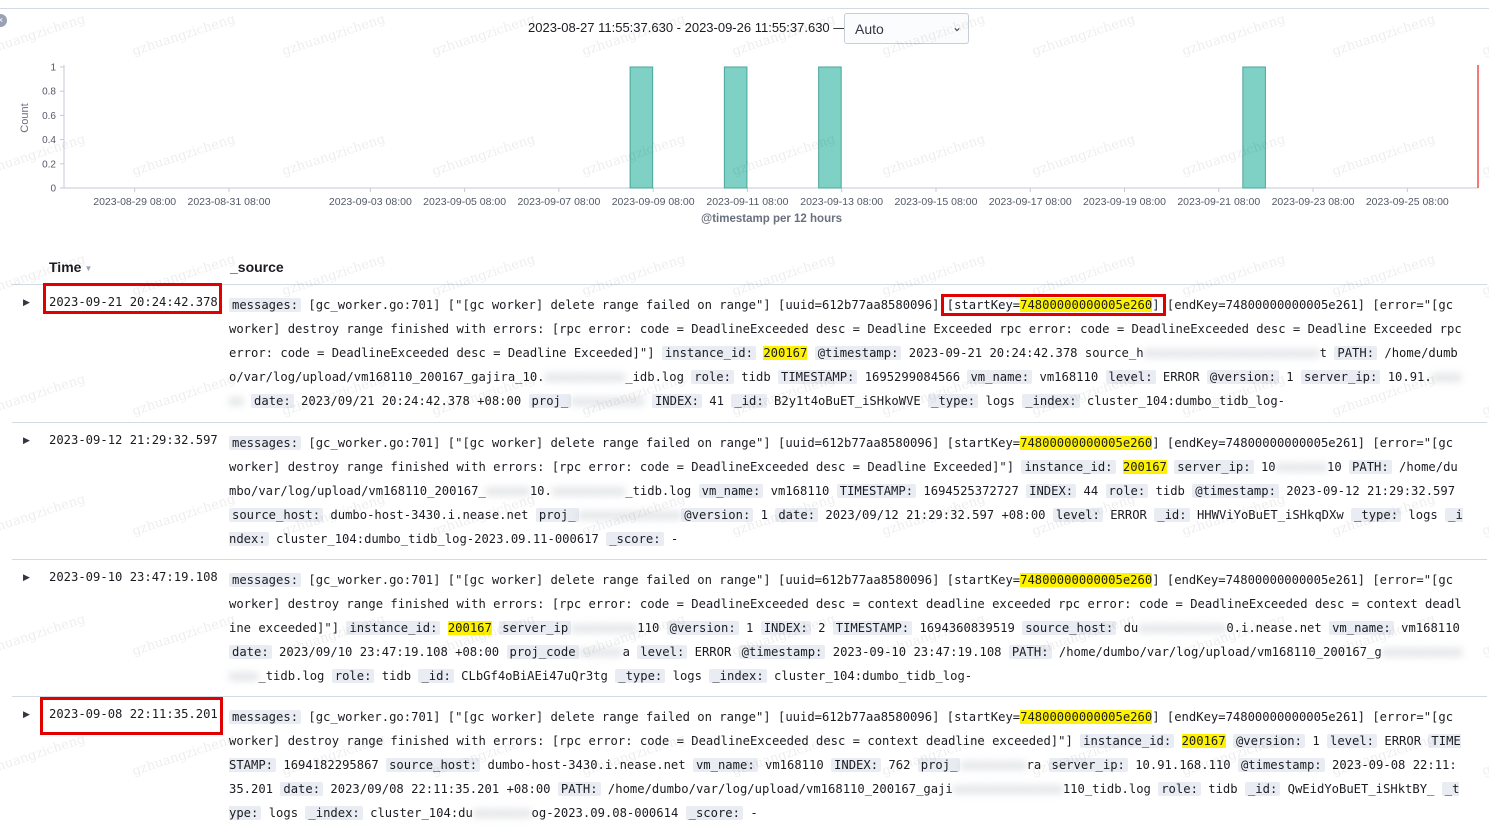  I want to click on sort-down-icon: ▼, so click(88, 268).